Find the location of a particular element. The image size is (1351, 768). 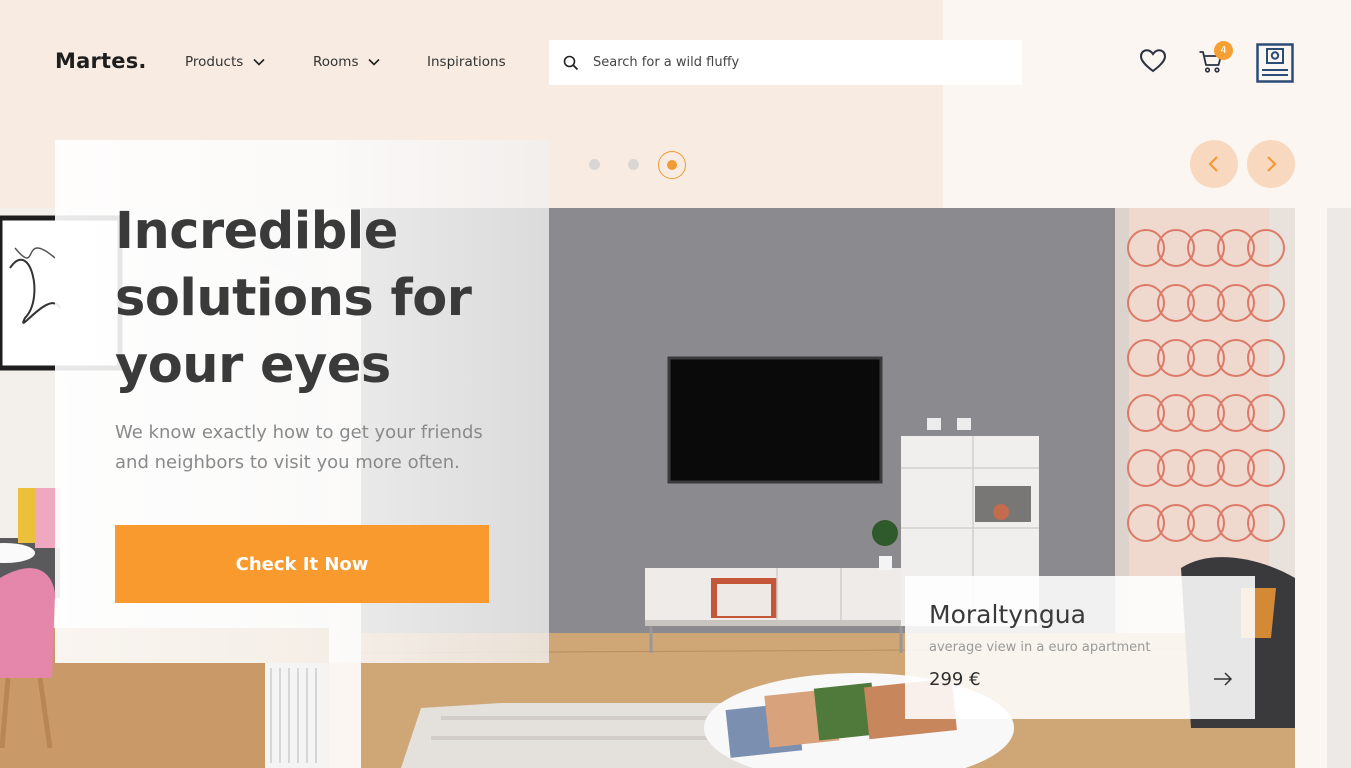

product-description: average view in a euro apartment is located at coordinates (1040, 647).